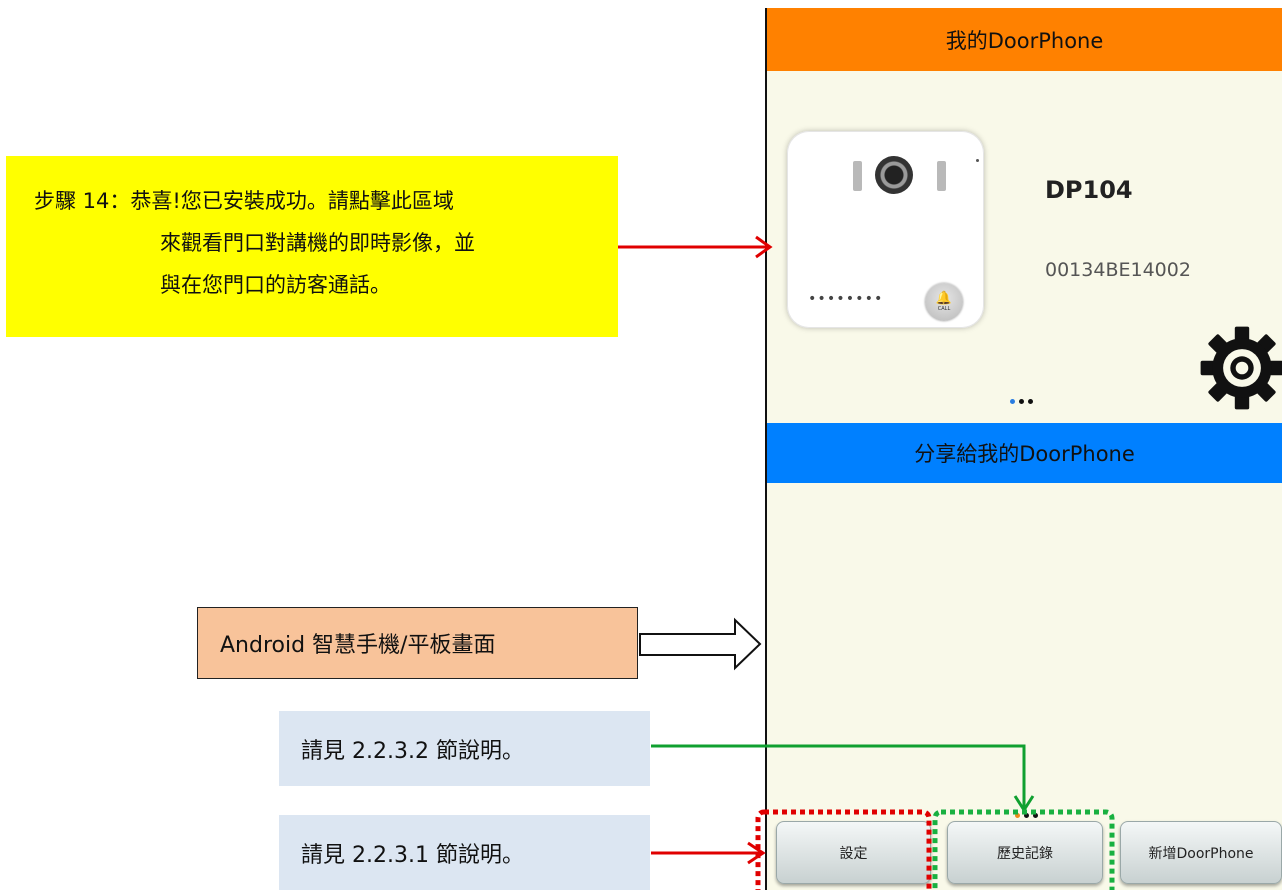  What do you see at coordinates (1023, 849) in the screenshot?
I see `history-highlight` at bounding box center [1023, 849].